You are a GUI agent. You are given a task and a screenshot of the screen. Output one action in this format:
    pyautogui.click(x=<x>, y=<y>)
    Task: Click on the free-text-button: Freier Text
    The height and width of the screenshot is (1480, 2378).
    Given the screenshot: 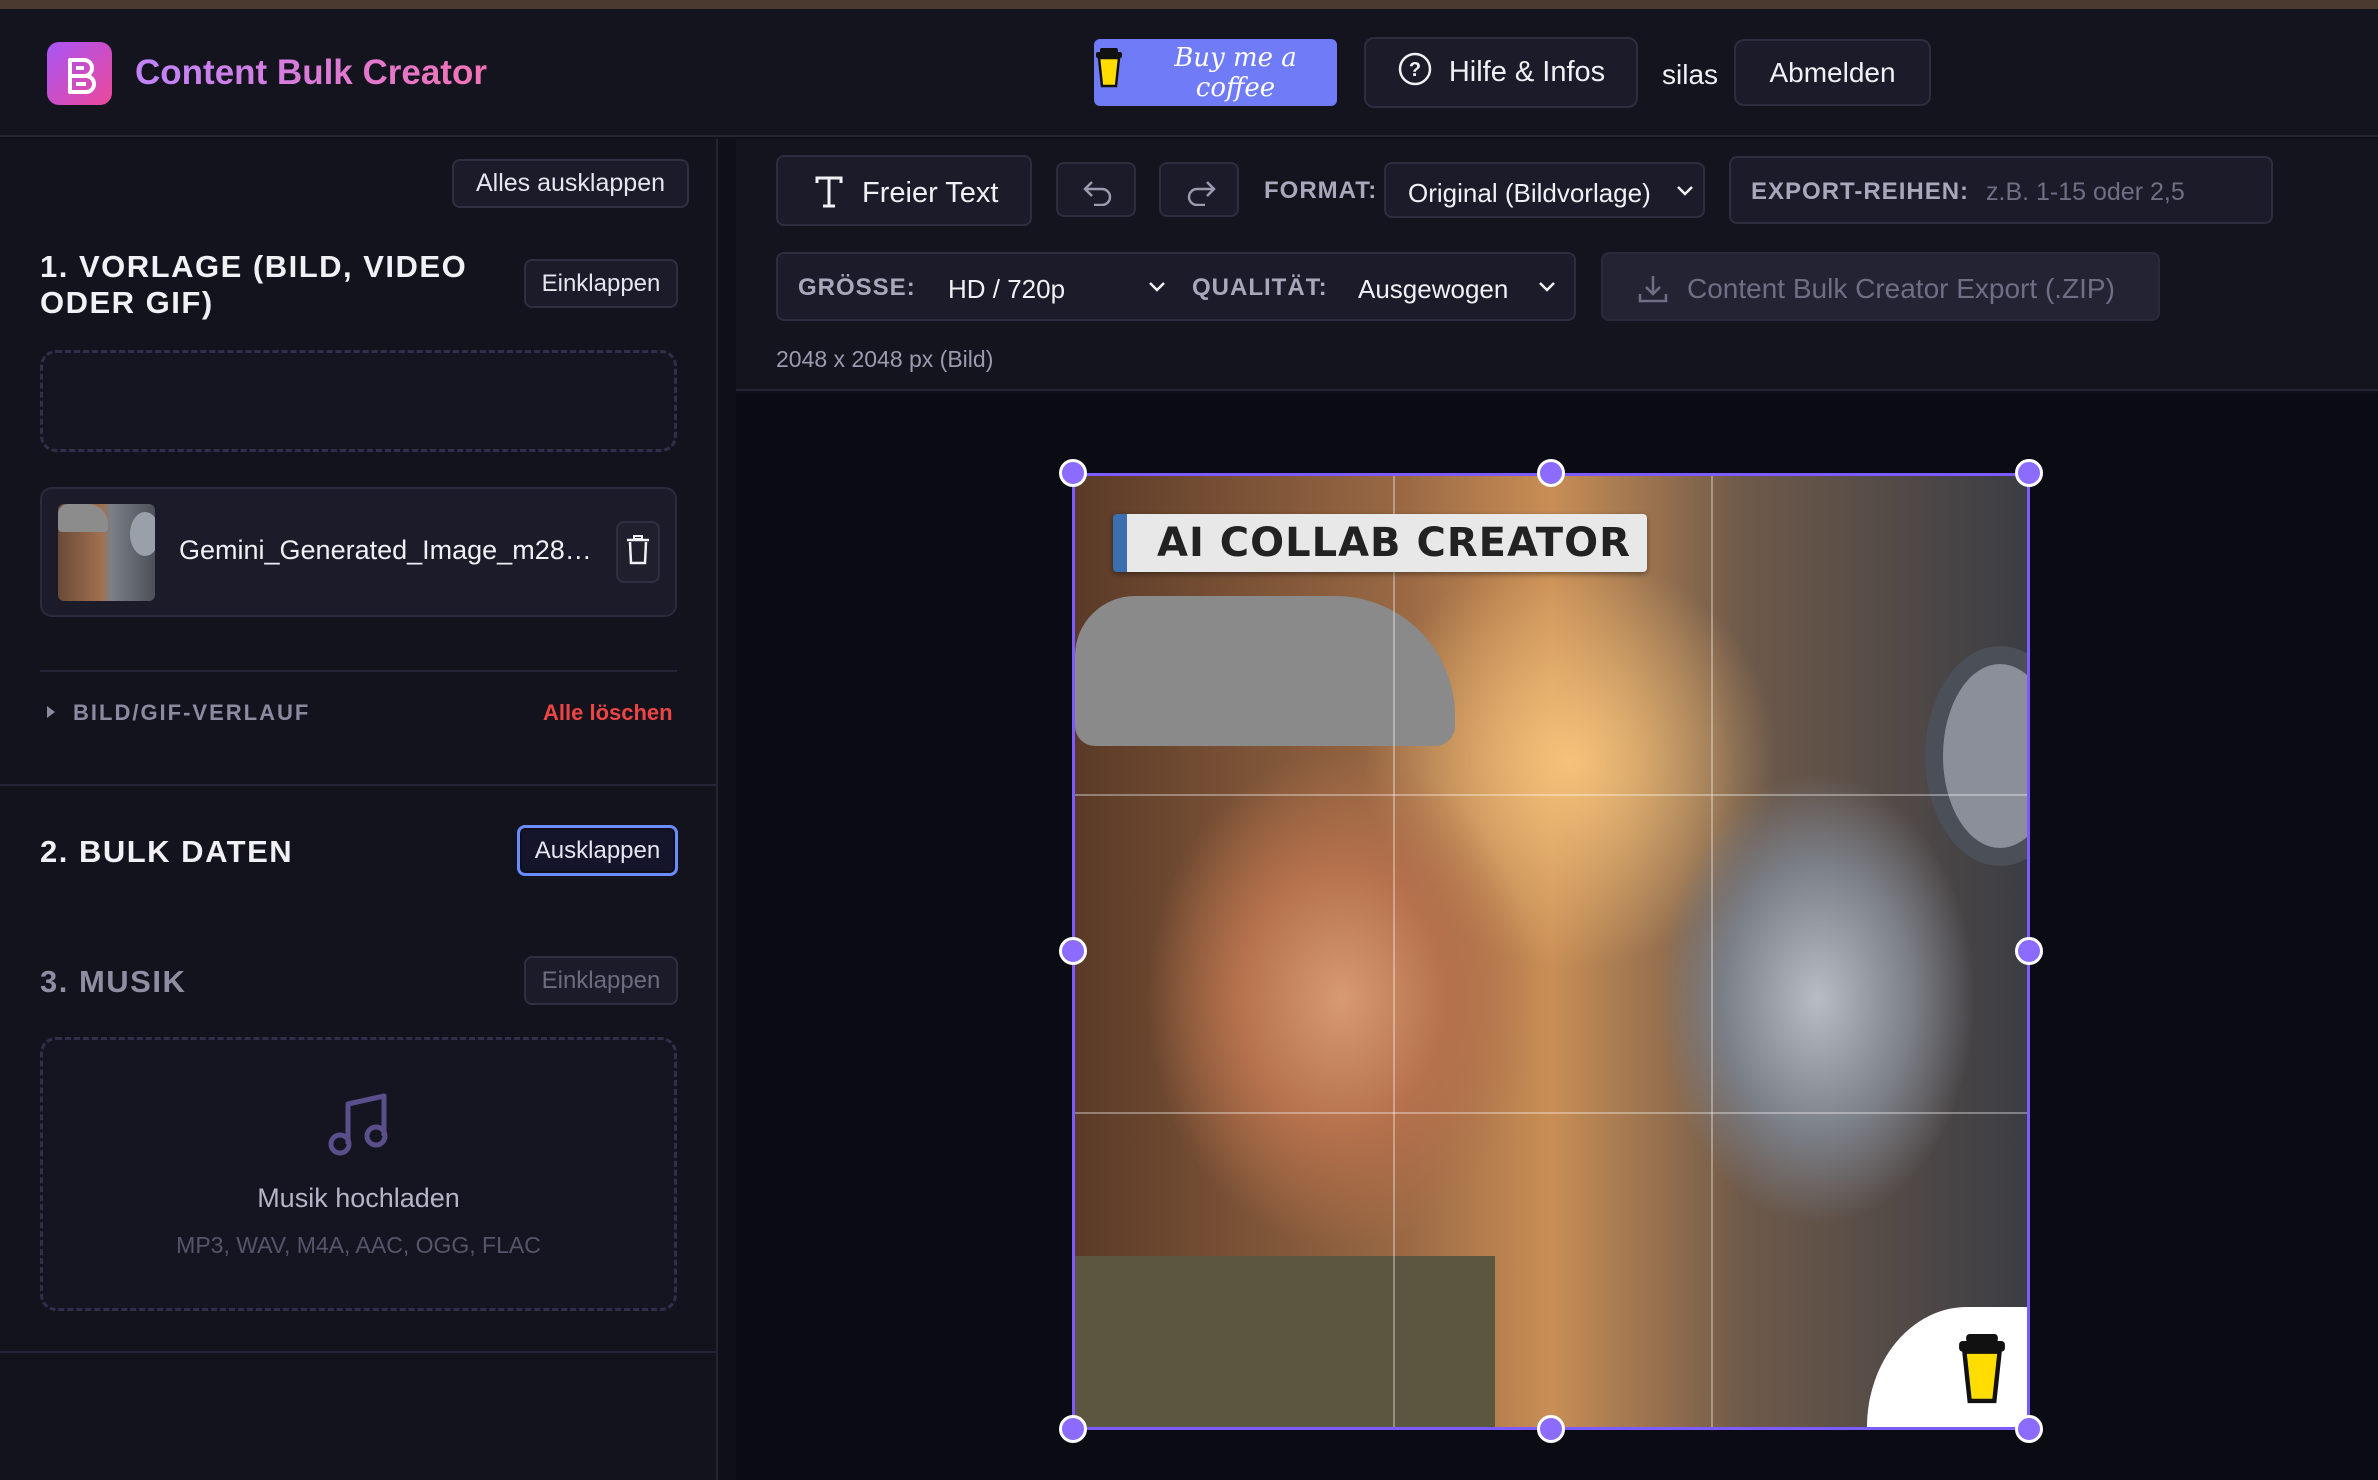 What is the action you would take?
    pyautogui.click(x=904, y=190)
    